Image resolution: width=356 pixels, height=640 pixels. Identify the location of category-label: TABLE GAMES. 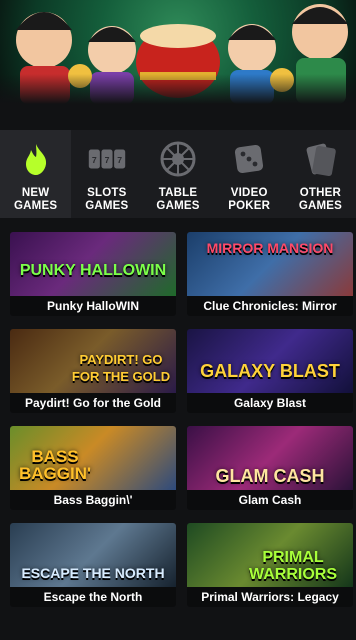
(178, 199).